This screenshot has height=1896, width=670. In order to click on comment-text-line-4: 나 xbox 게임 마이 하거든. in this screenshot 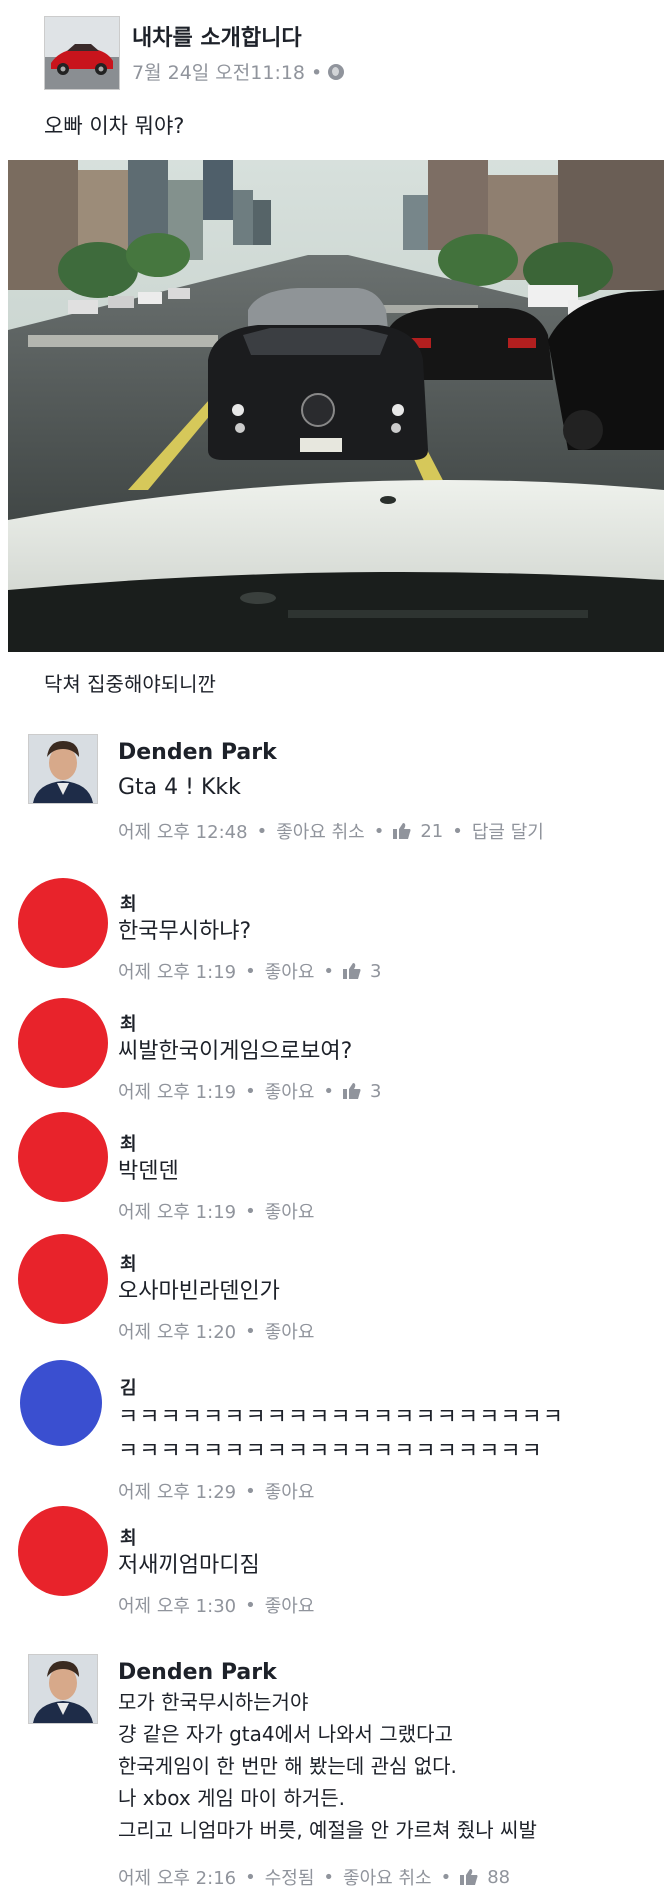, I will do `click(231, 1798)`.